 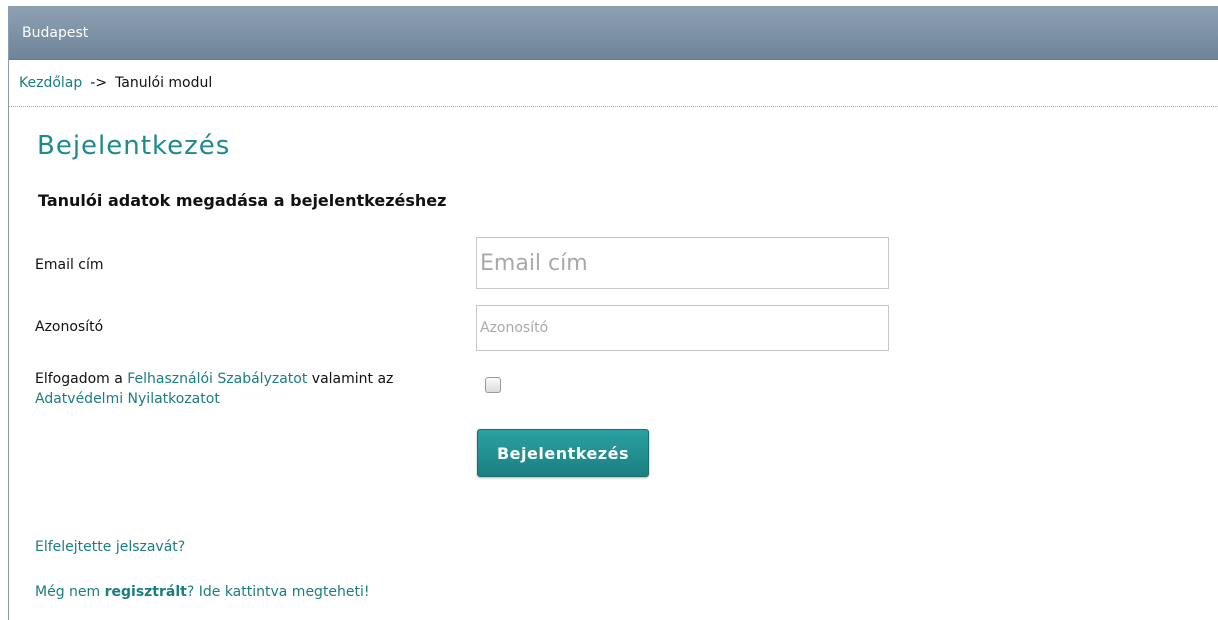 What do you see at coordinates (682, 328) in the screenshot?
I see `id-input` at bounding box center [682, 328].